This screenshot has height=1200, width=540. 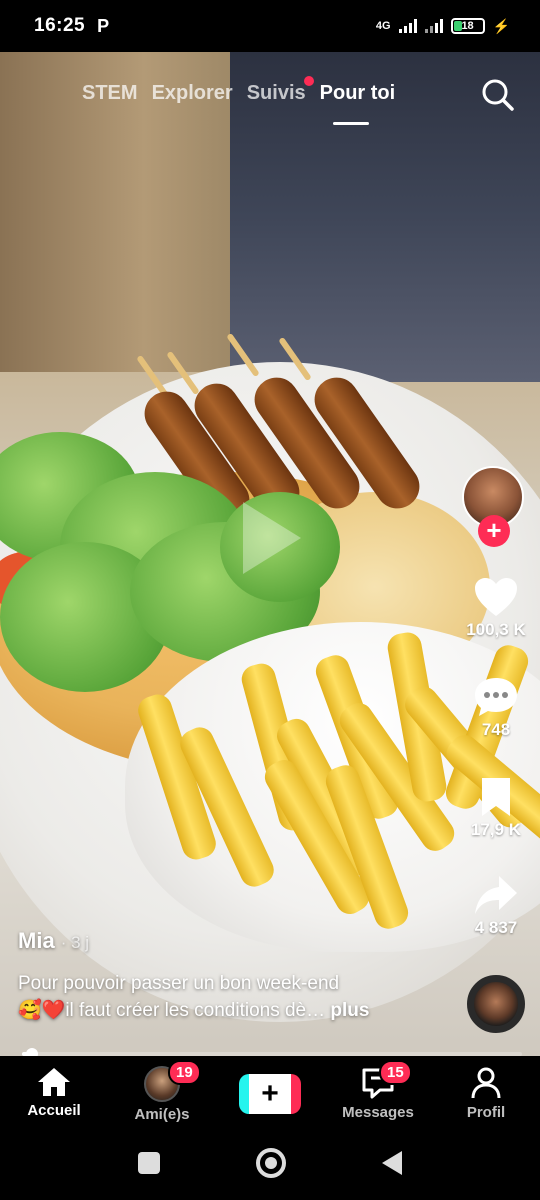 I want to click on profile-icon, so click(x=486, y=1083).